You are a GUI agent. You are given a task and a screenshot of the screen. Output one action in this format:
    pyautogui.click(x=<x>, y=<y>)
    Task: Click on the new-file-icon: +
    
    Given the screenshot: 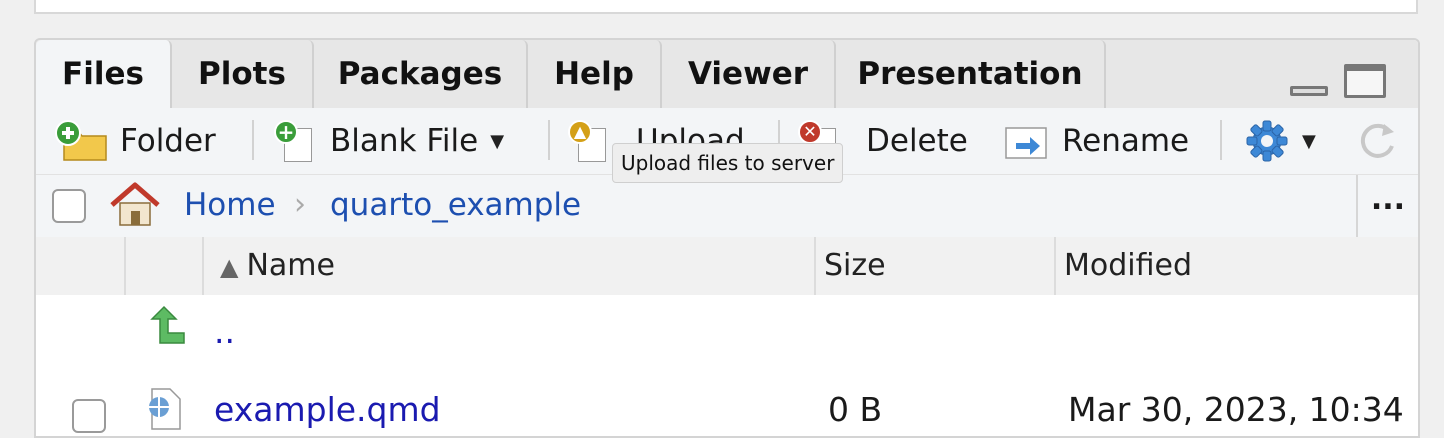 What is the action you would take?
    pyautogui.click(x=294, y=141)
    